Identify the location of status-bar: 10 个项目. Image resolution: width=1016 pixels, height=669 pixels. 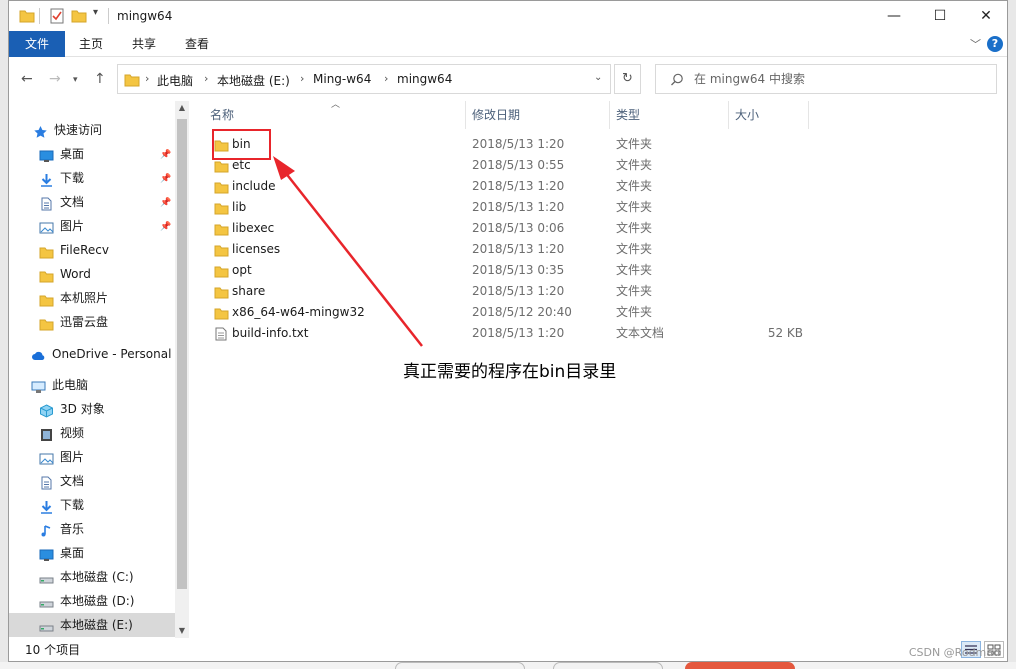
(508, 650).